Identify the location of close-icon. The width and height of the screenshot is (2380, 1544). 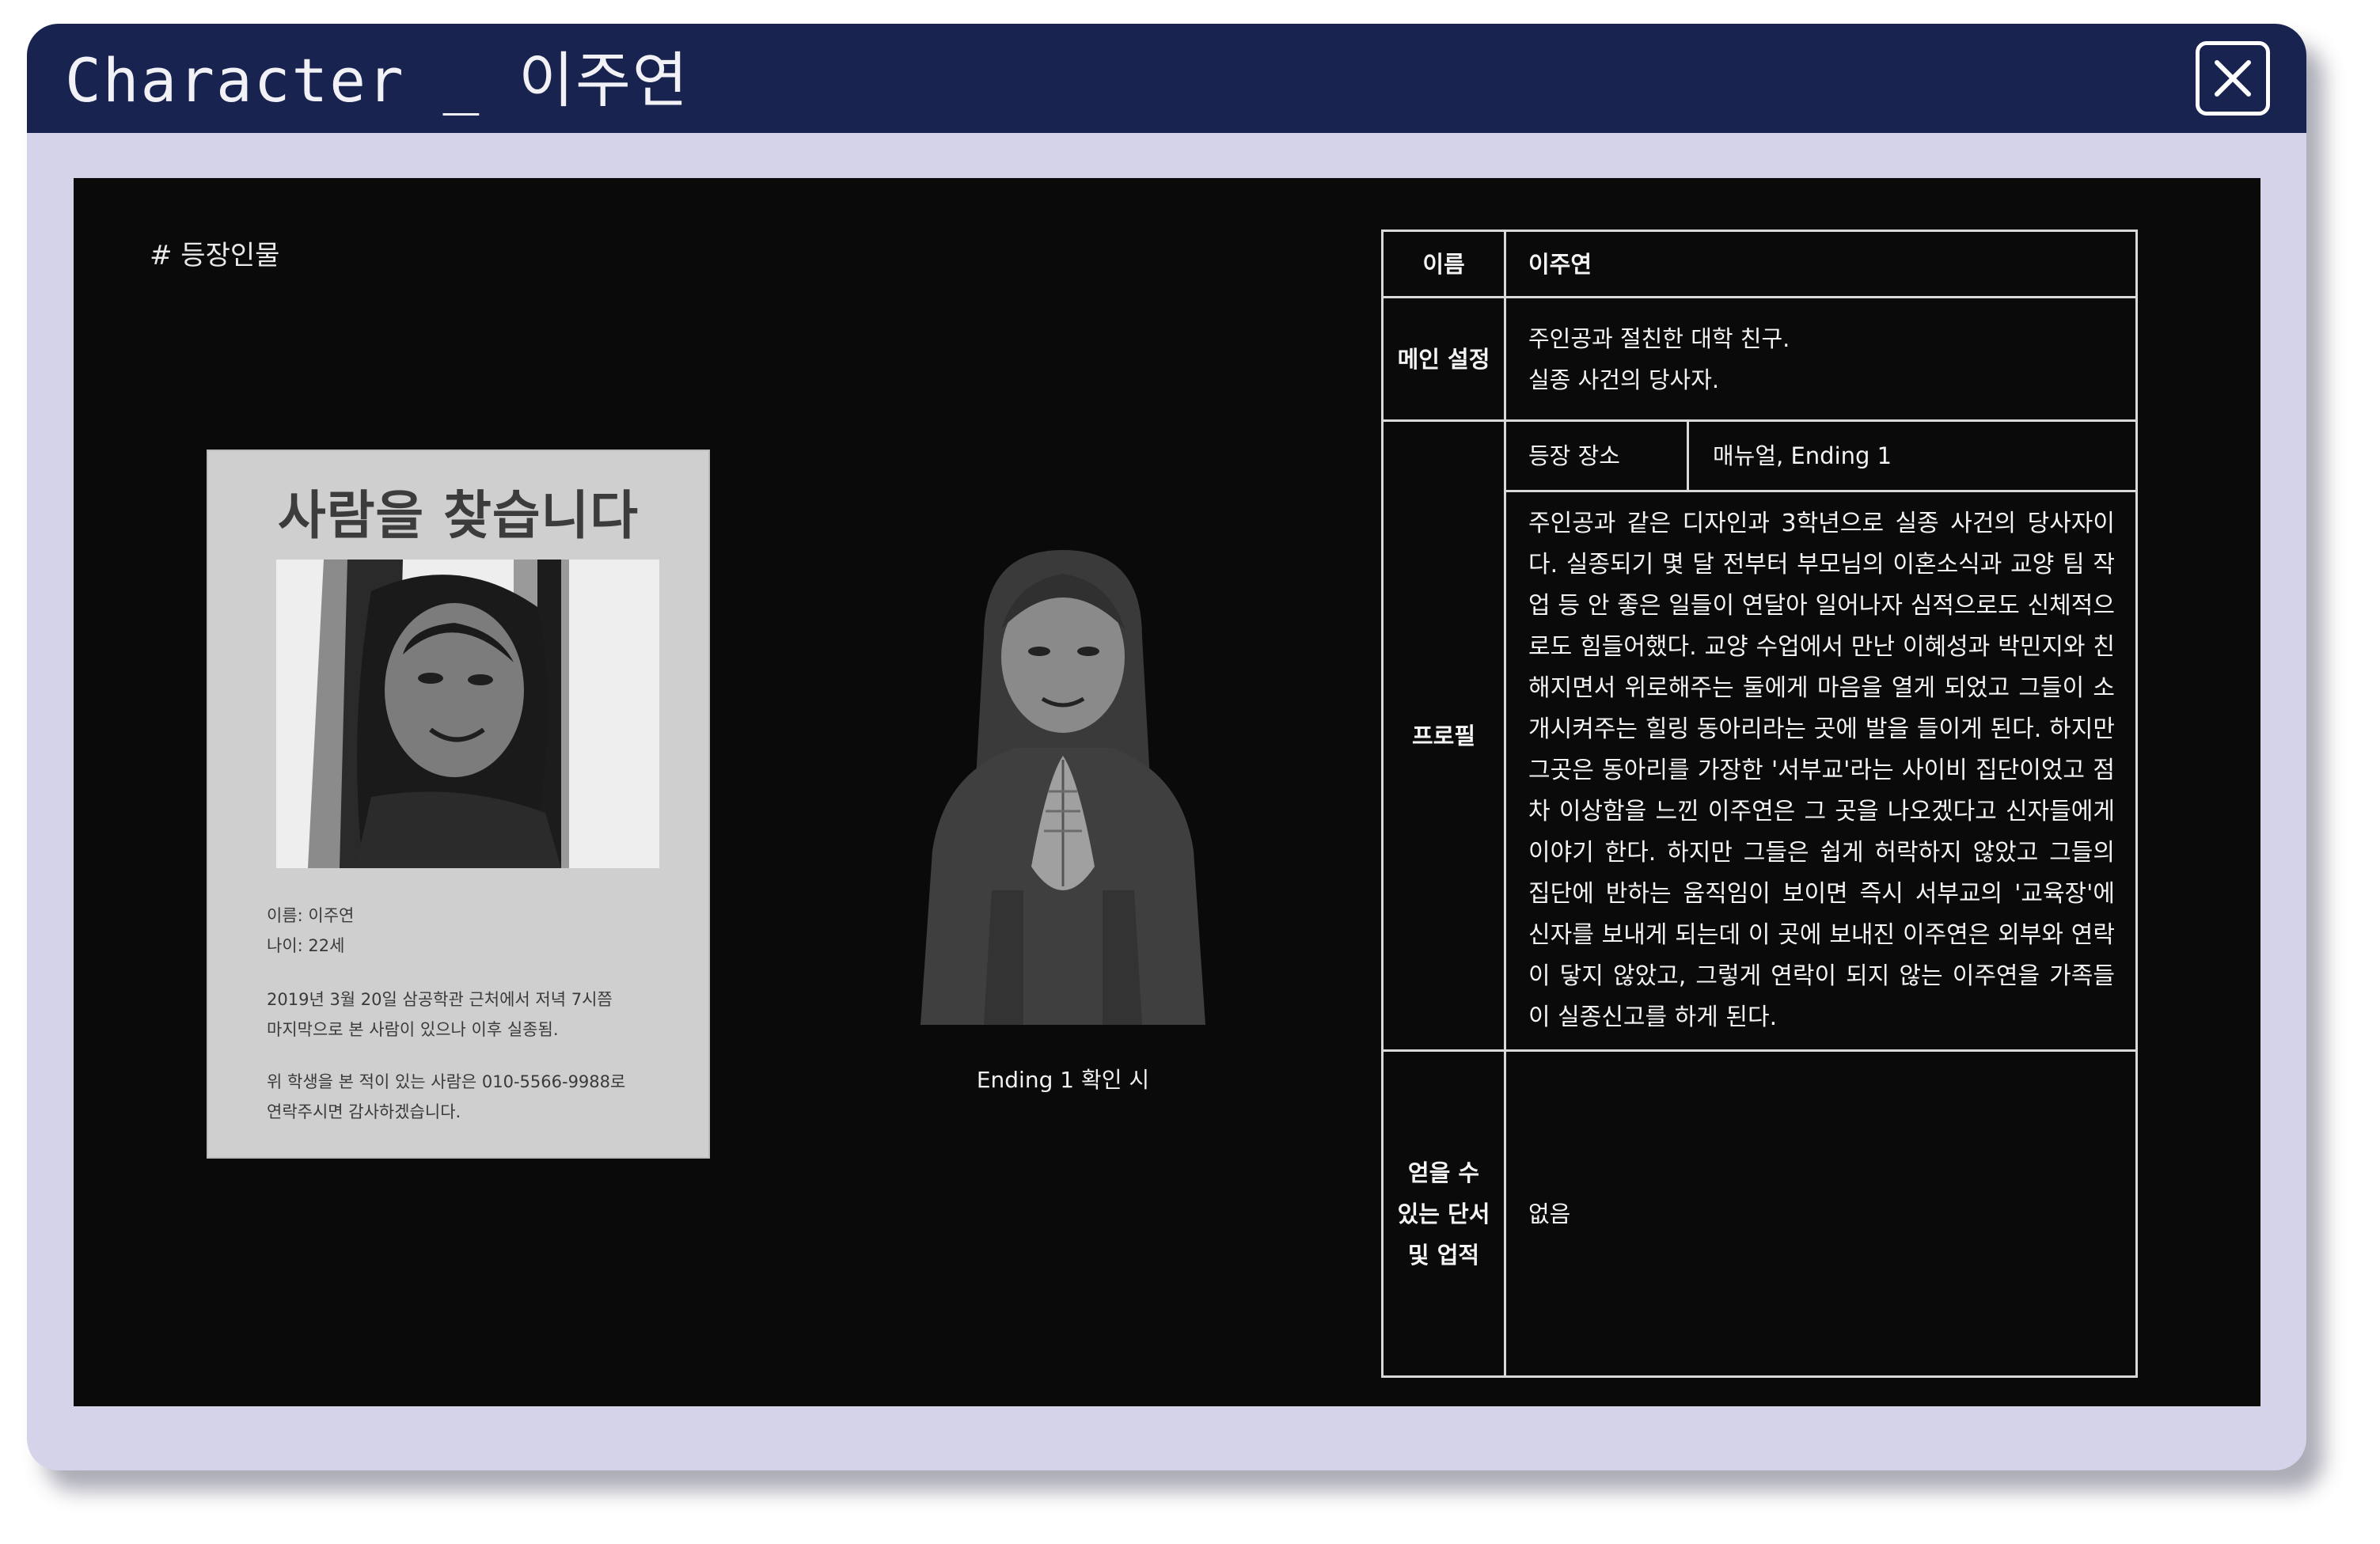
(2233, 79).